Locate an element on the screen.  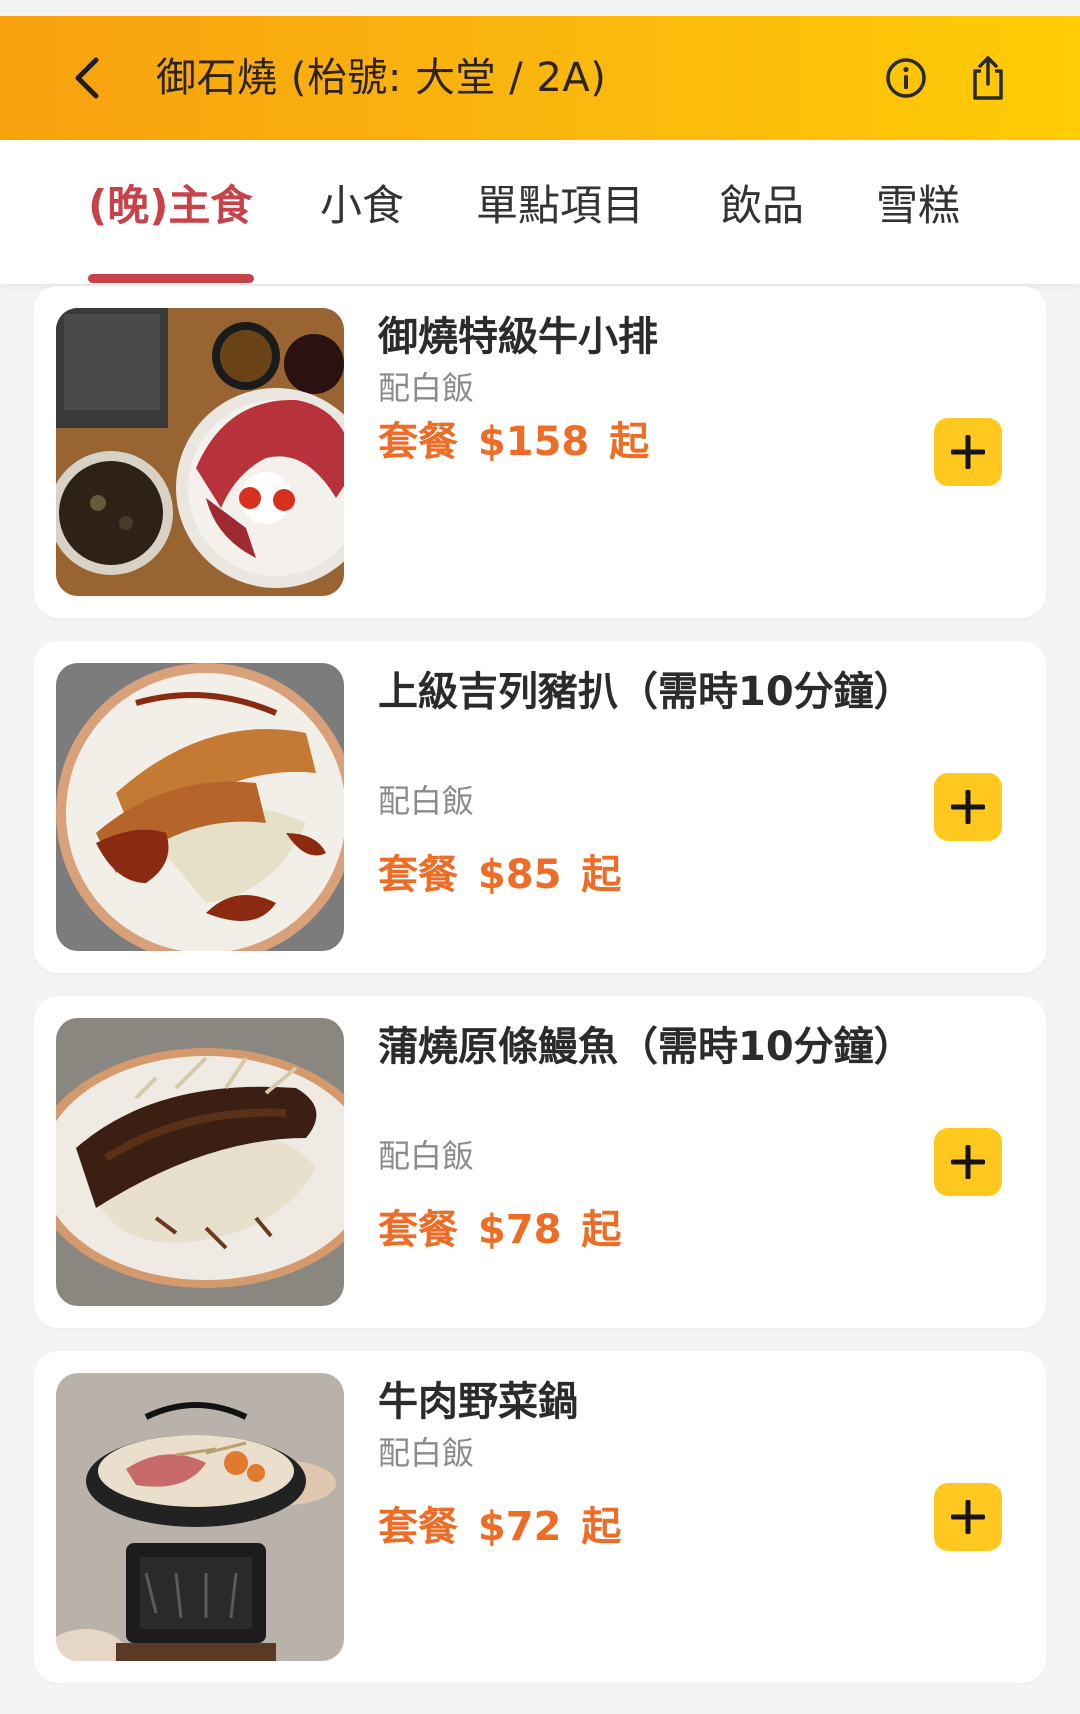
share-button is located at coordinates (988, 78).